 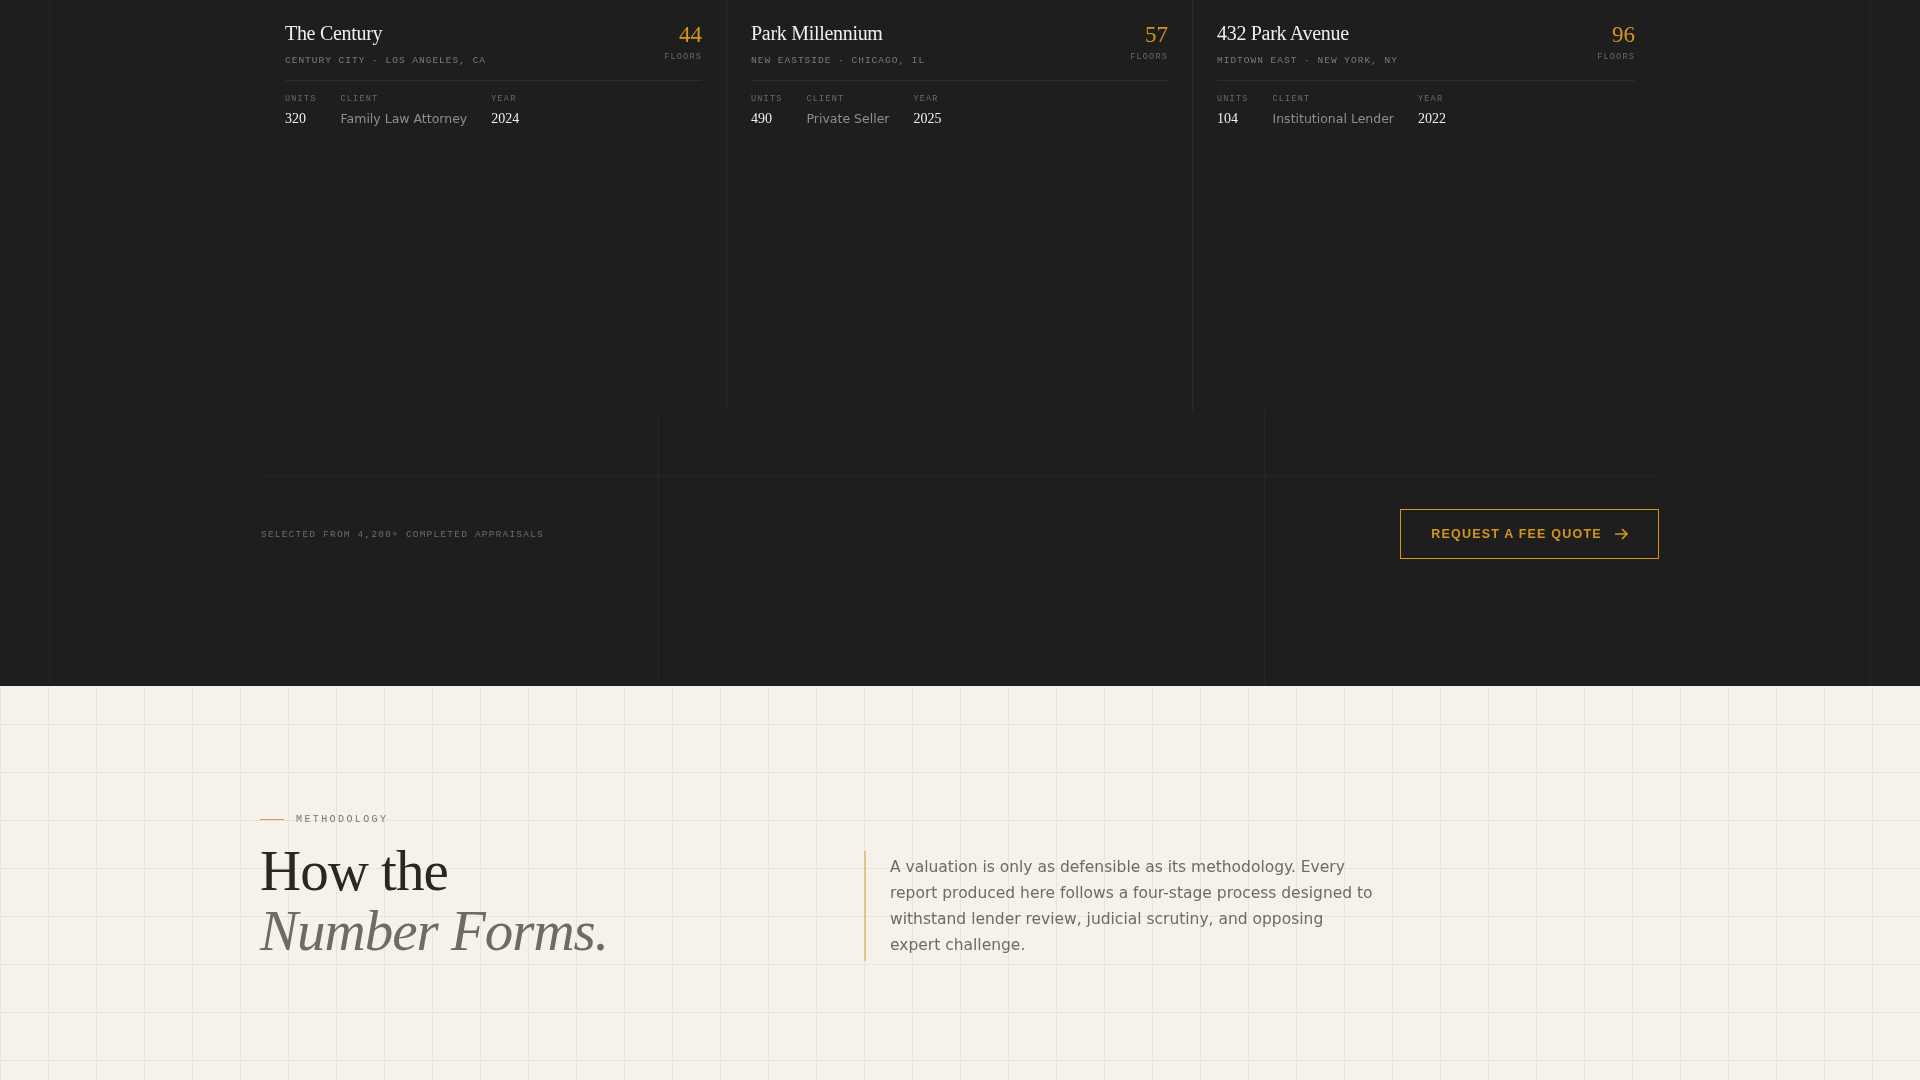 What do you see at coordinates (1623, 35) in the screenshot?
I see `floors-count: 96` at bounding box center [1623, 35].